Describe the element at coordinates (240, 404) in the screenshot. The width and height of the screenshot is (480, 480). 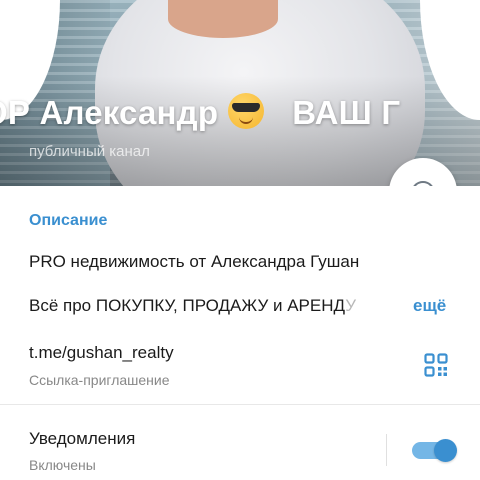
I see `section-divider` at that location.